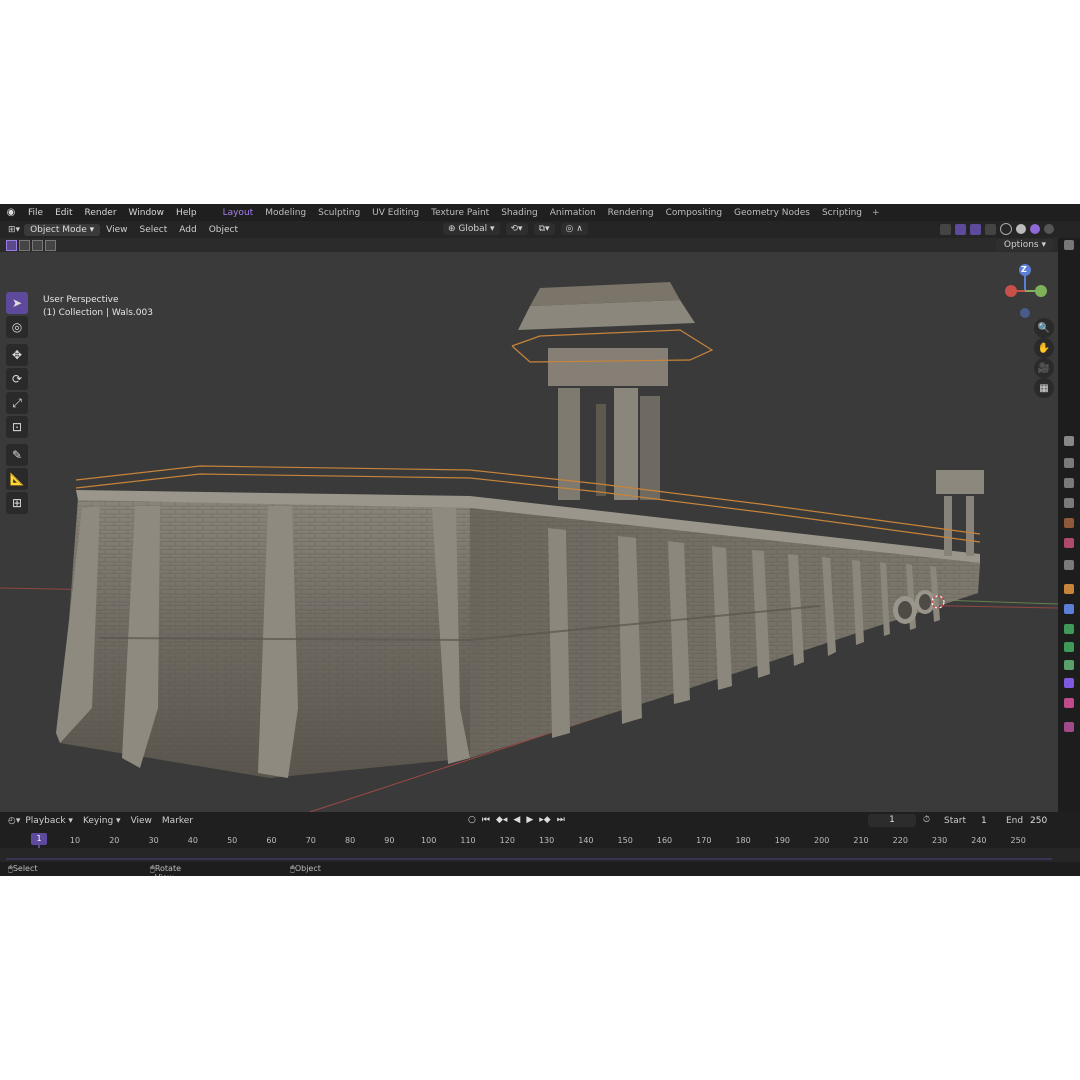 This screenshot has width=1080, height=1080. Describe the element at coordinates (1069, 589) in the screenshot. I see `object-props-icon` at that location.